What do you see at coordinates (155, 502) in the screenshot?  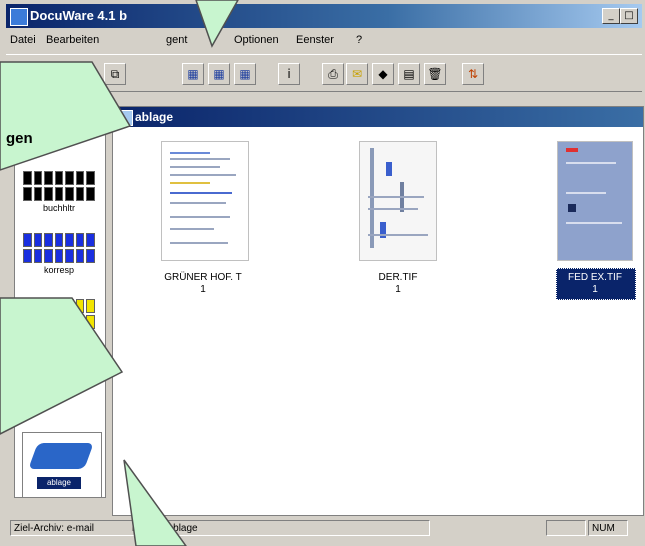 I see `callout-bottom-pointer` at bounding box center [155, 502].